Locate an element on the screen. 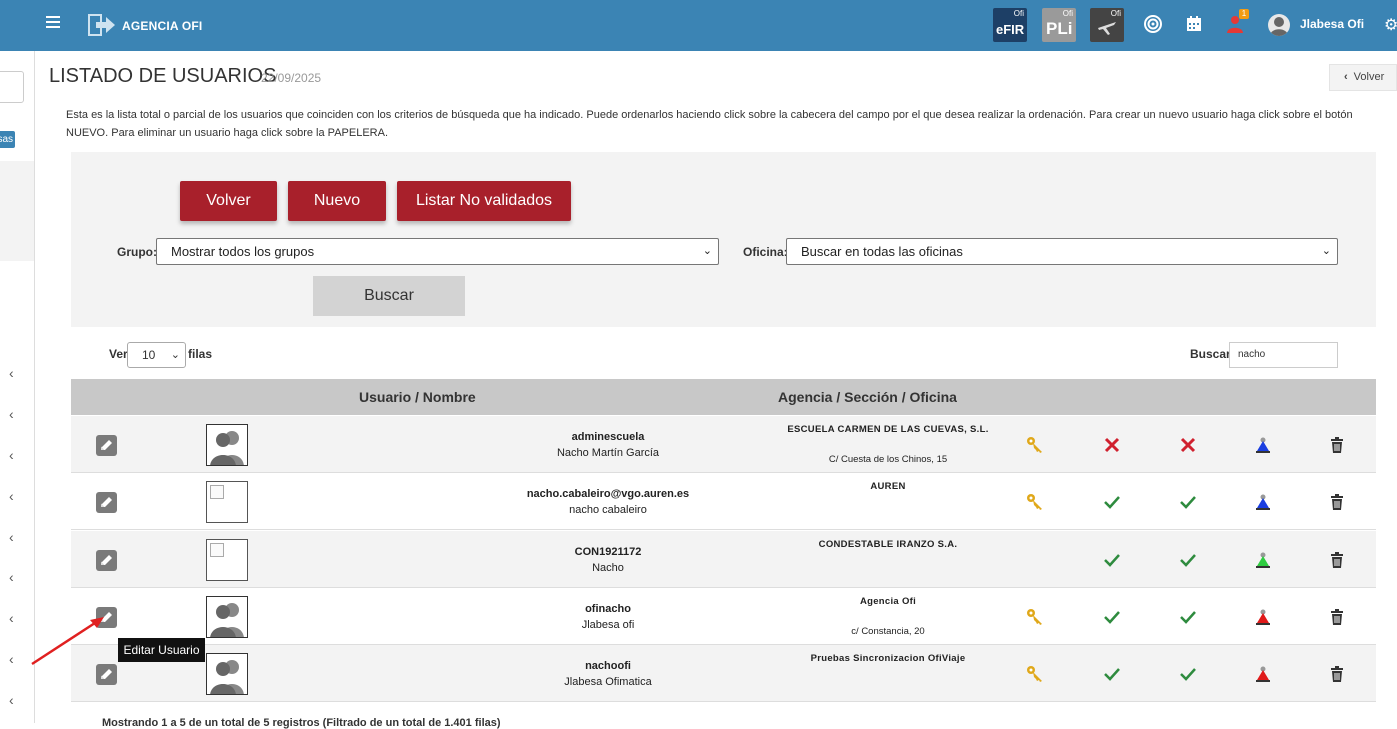  page-date: 22/09/2025 is located at coordinates (291, 78).